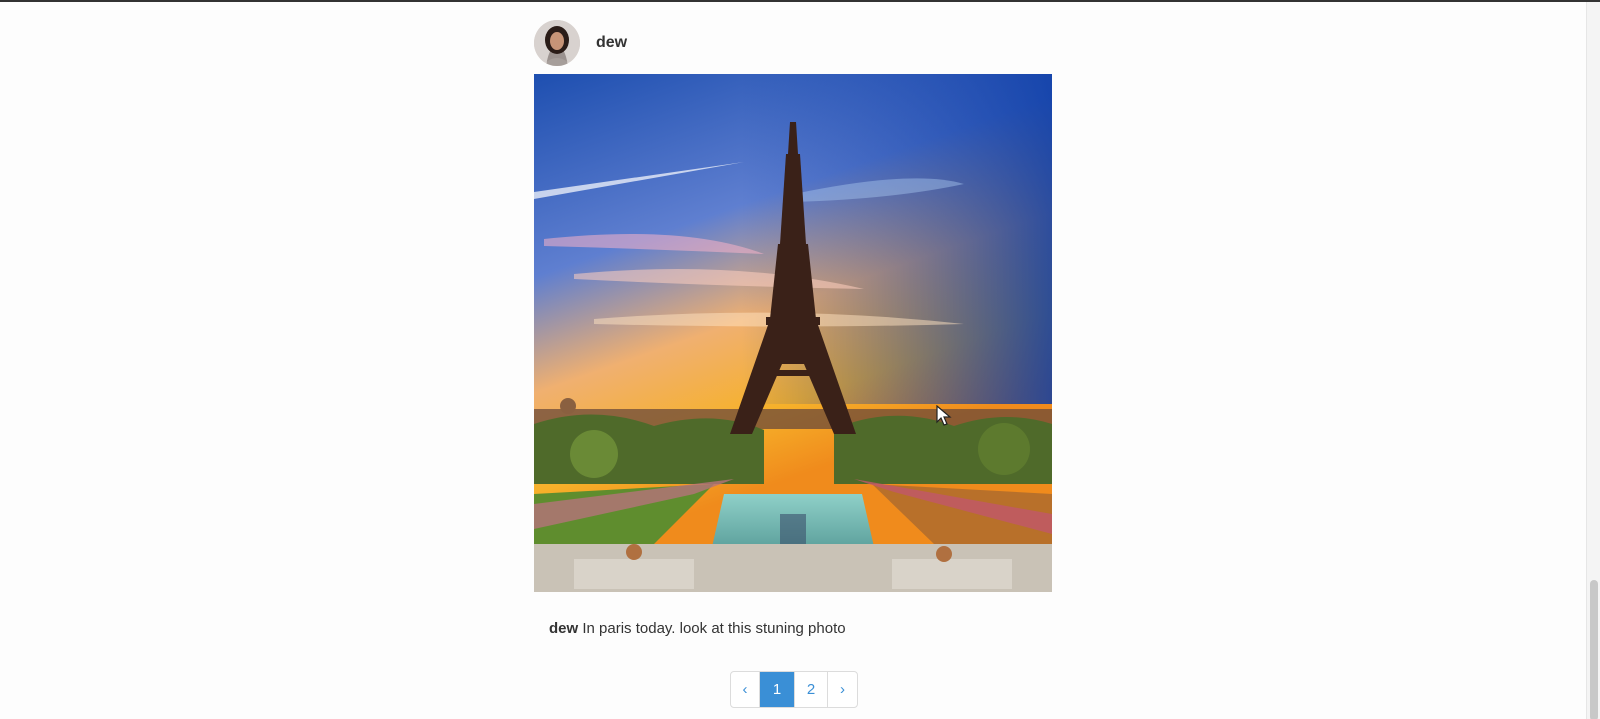  What do you see at coordinates (1593, 360) in the screenshot?
I see `page-scrollbar` at bounding box center [1593, 360].